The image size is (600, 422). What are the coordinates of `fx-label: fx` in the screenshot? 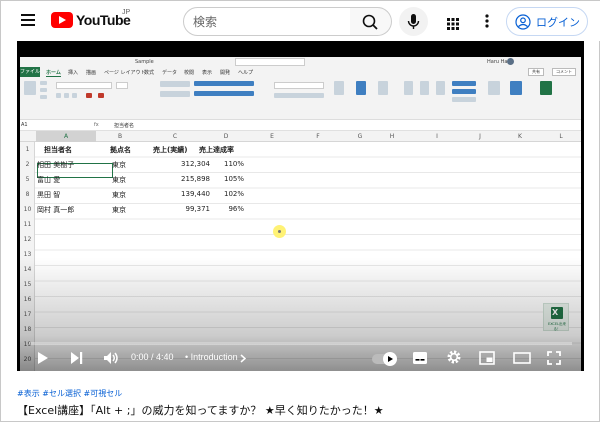 It's located at (96, 125).